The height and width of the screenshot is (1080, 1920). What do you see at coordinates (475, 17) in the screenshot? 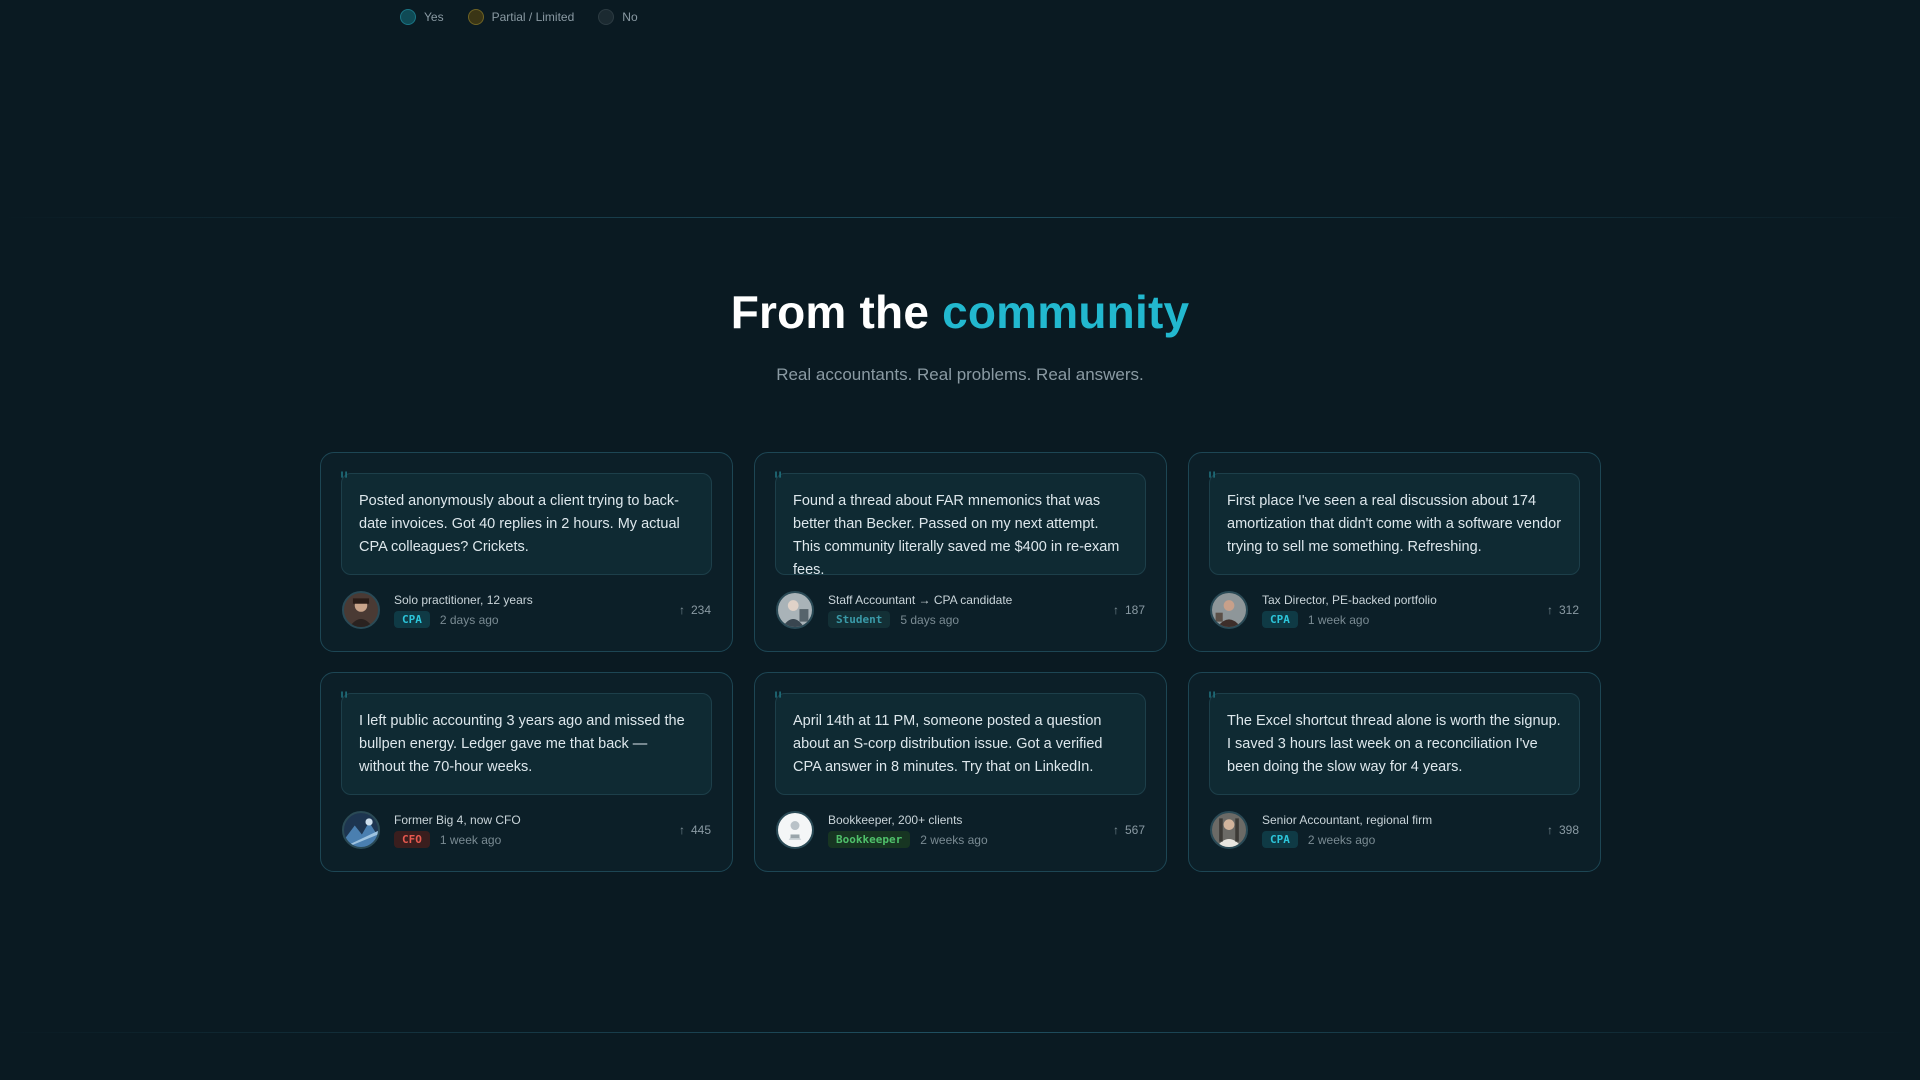
I see `legend-dot-partial` at bounding box center [475, 17].